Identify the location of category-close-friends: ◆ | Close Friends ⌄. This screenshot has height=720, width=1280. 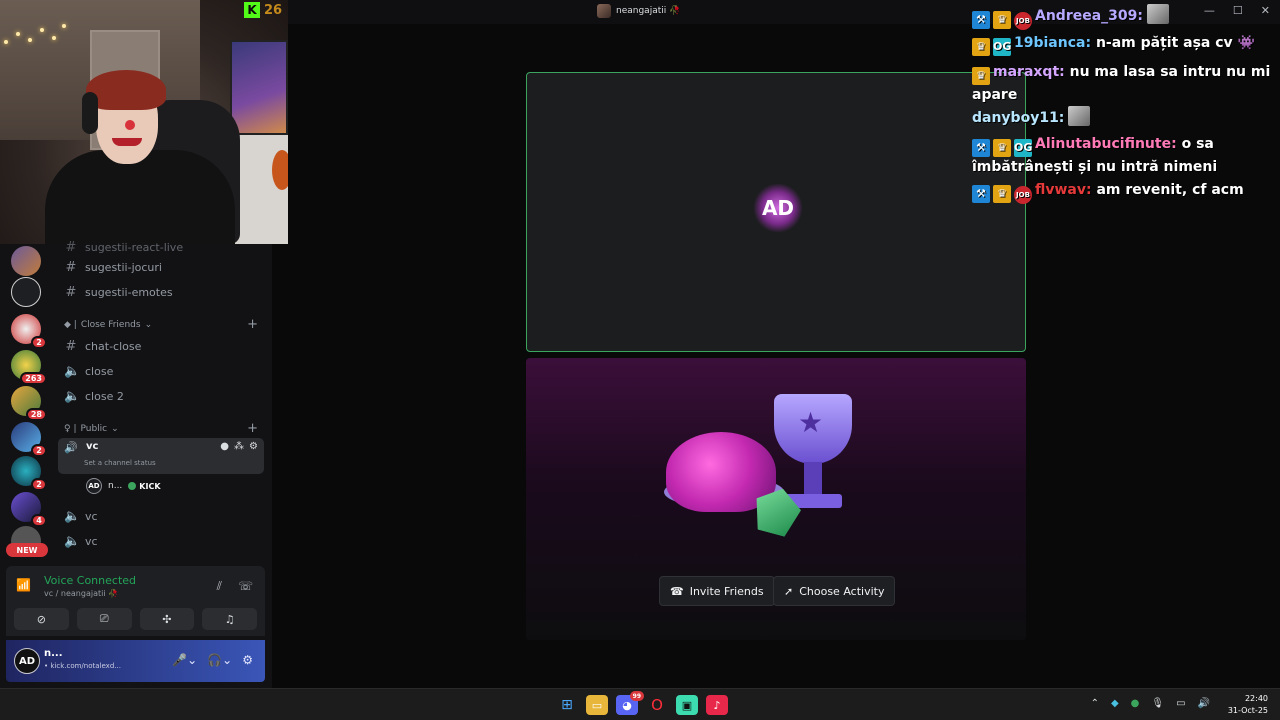
(108, 325).